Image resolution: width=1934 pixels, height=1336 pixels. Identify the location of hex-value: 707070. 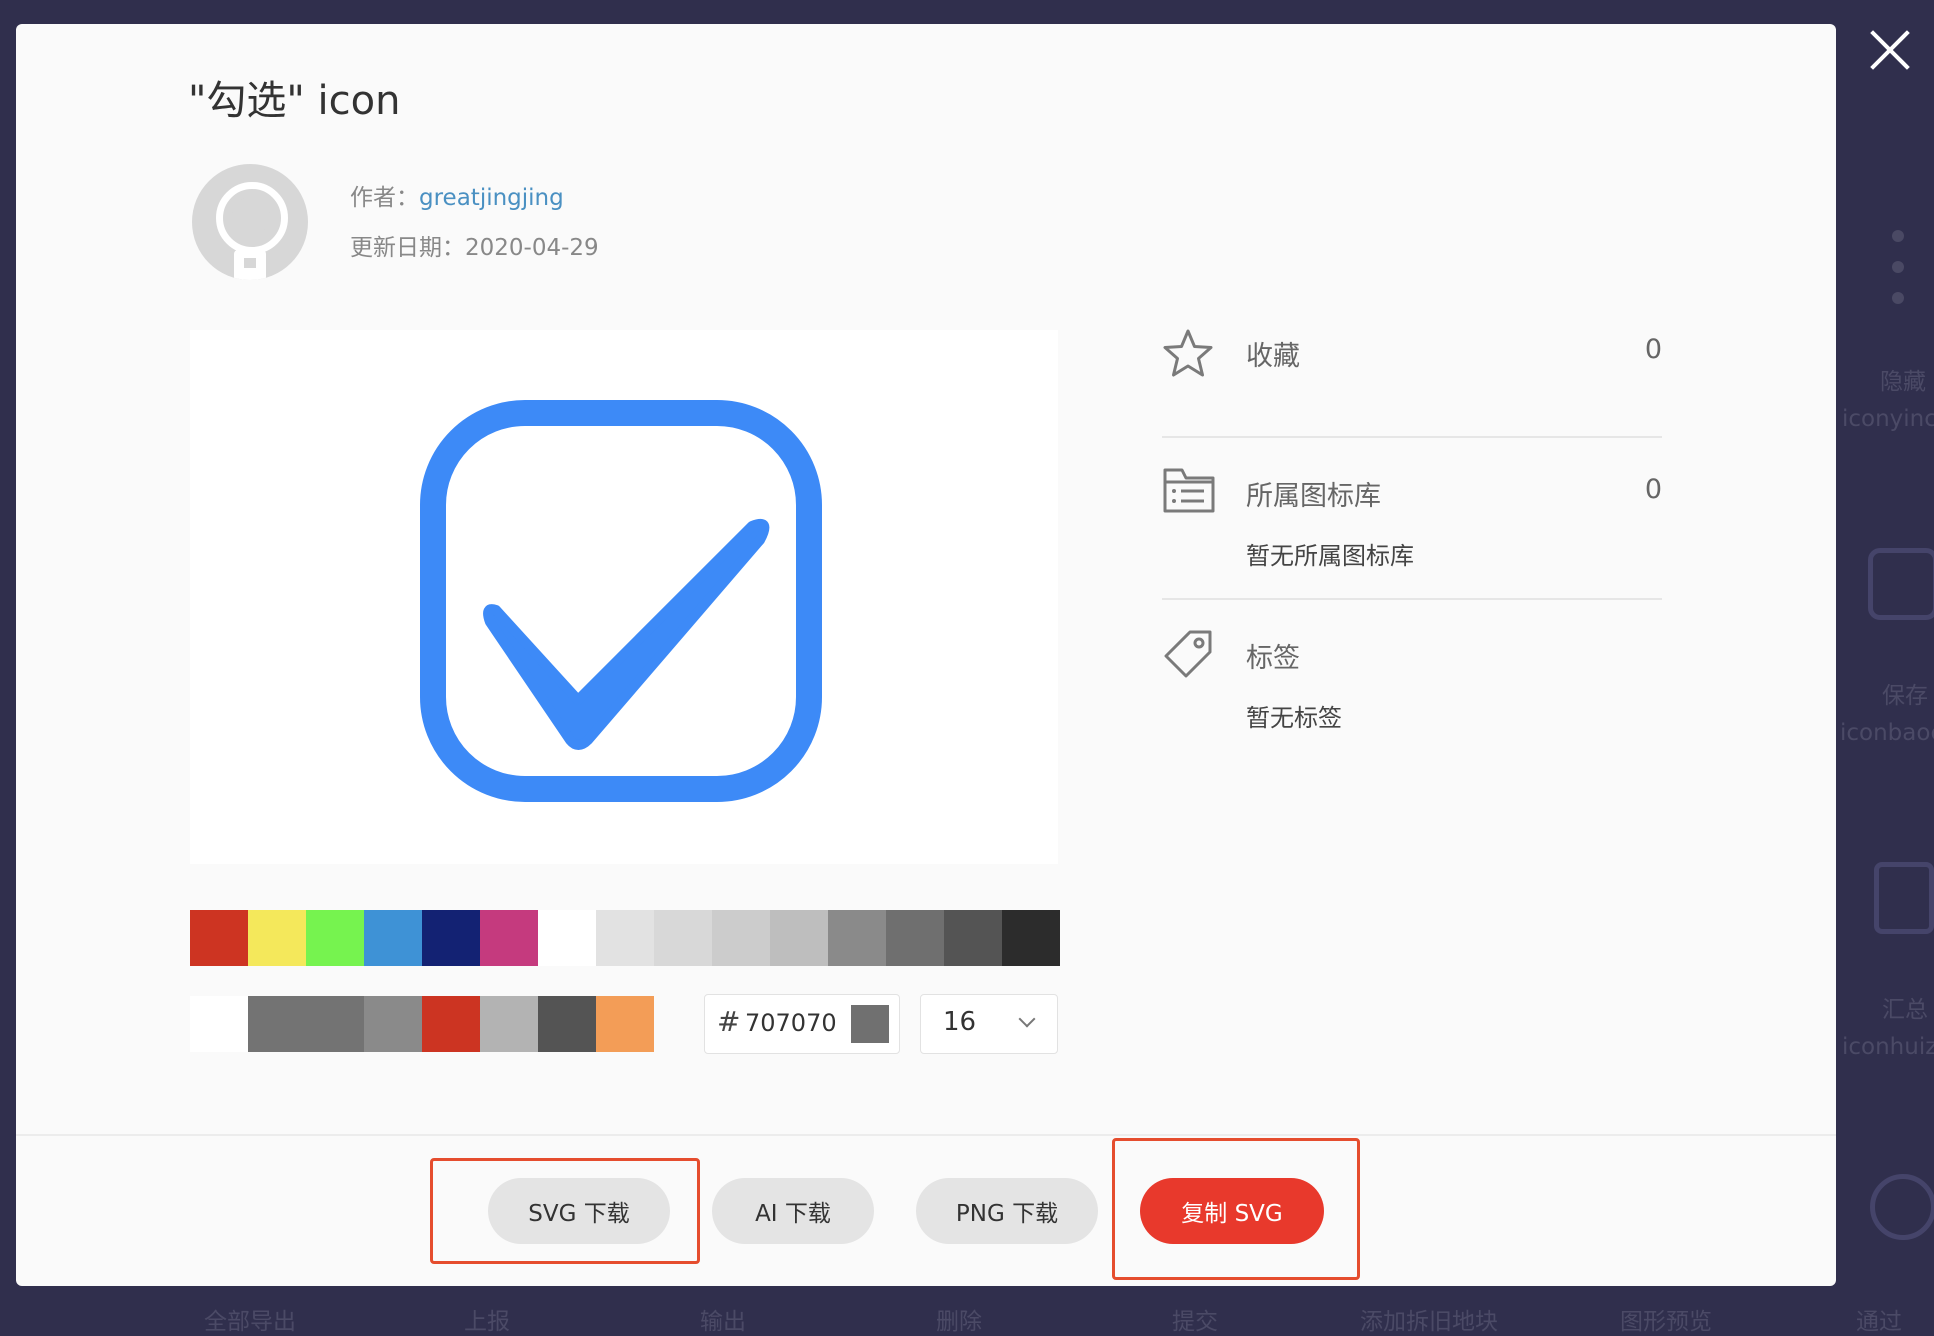
(791, 1023).